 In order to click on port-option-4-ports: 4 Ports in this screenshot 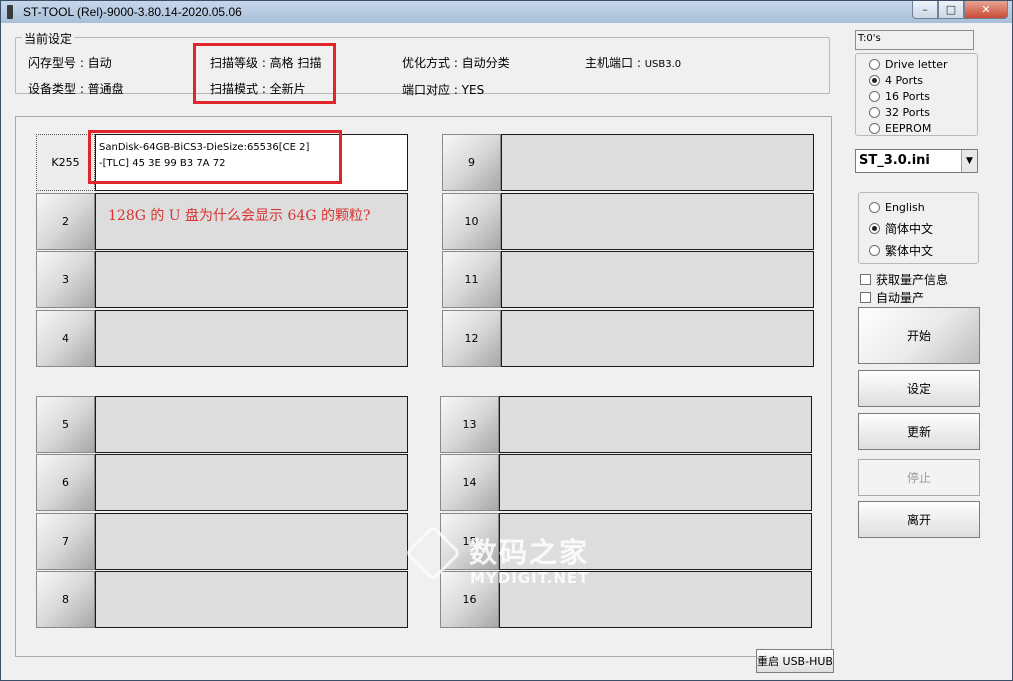, I will do `click(896, 80)`.